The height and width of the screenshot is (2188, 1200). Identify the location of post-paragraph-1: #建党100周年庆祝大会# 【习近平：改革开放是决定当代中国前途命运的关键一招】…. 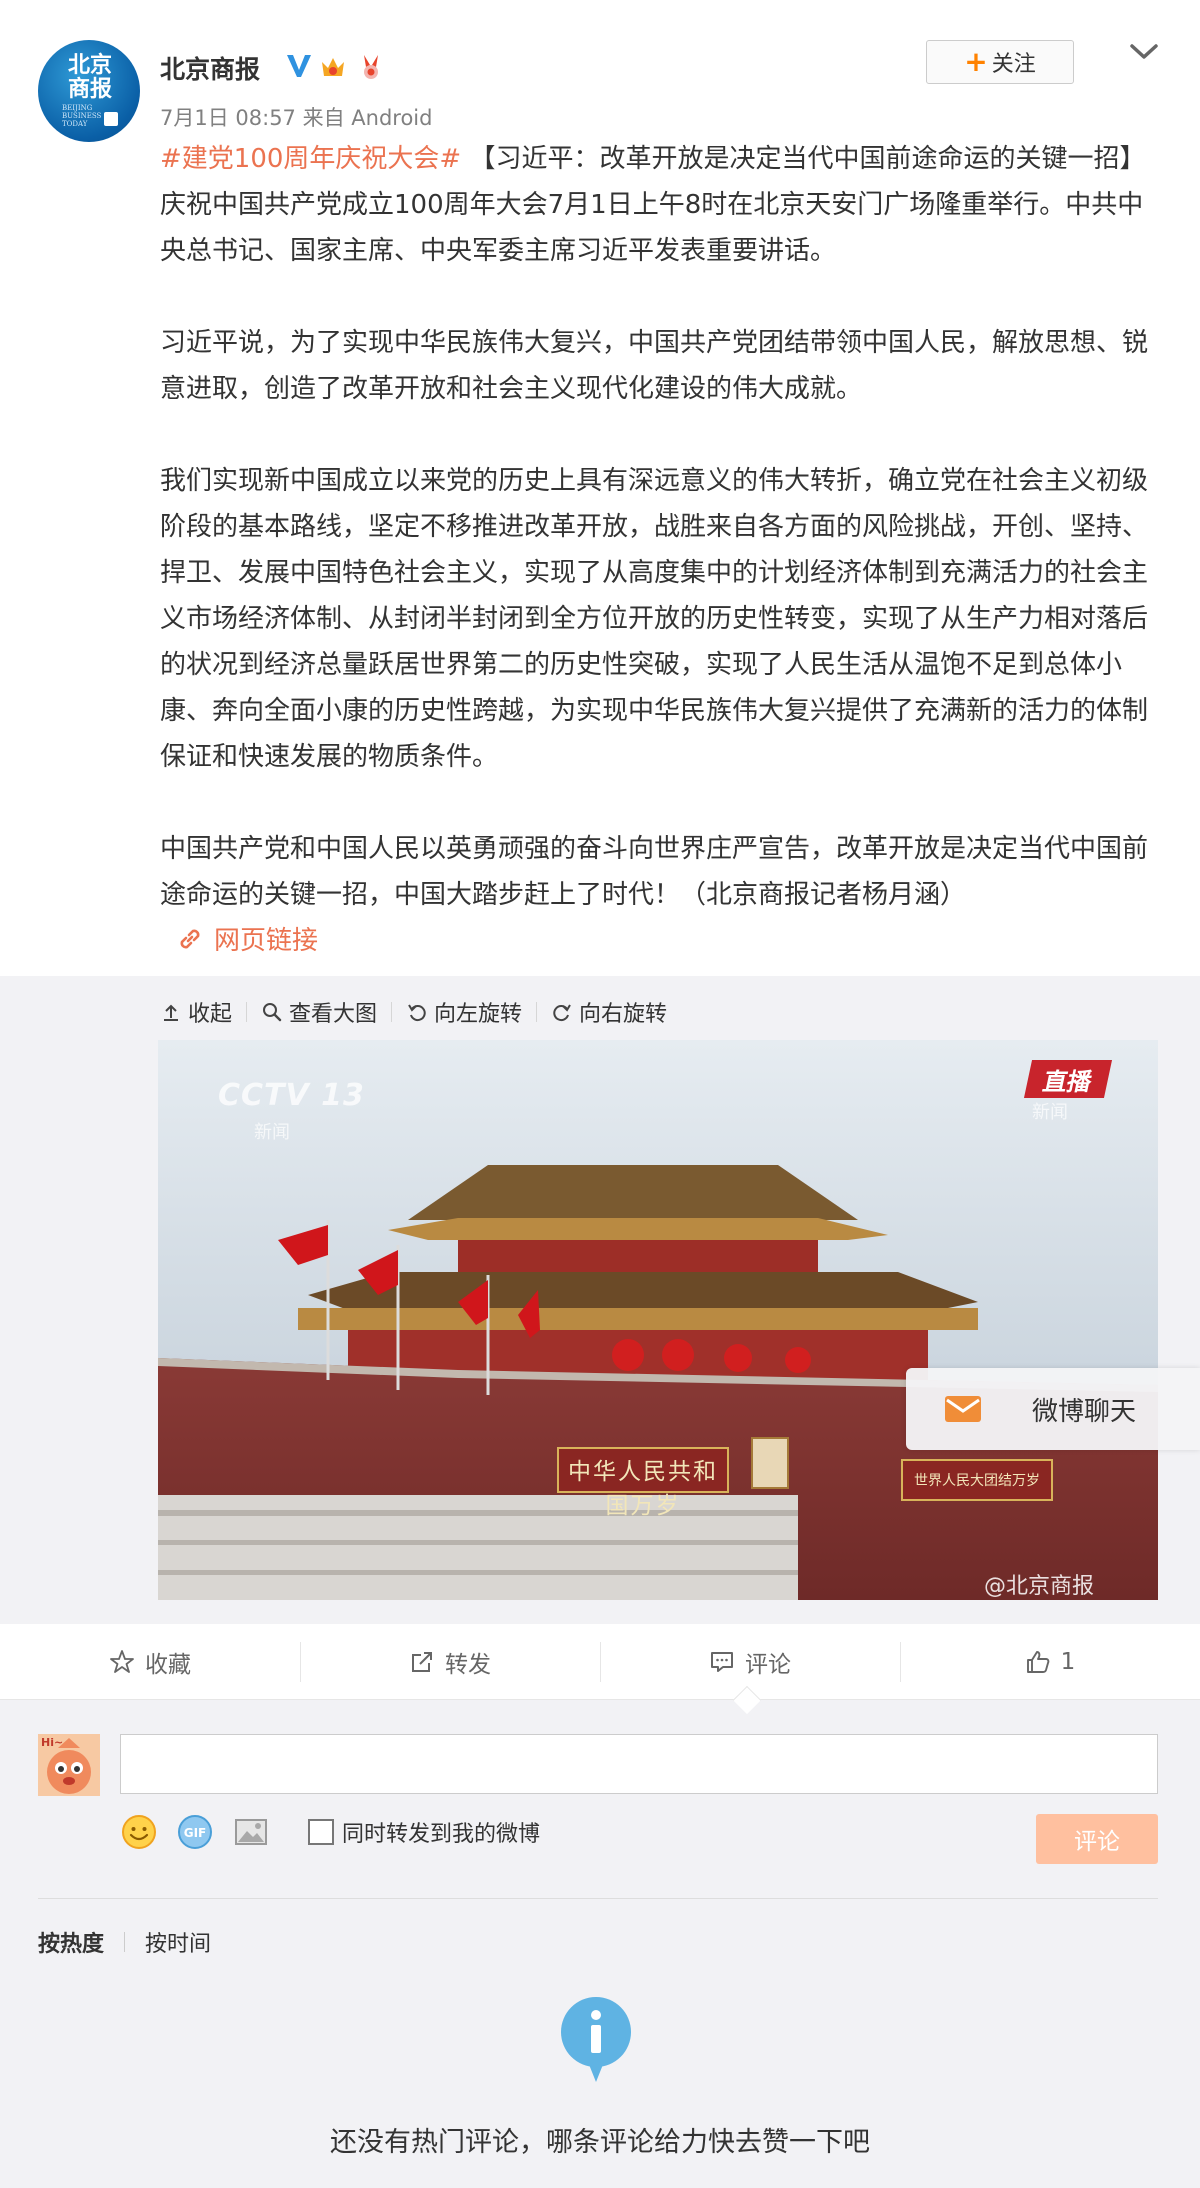
(660, 205).